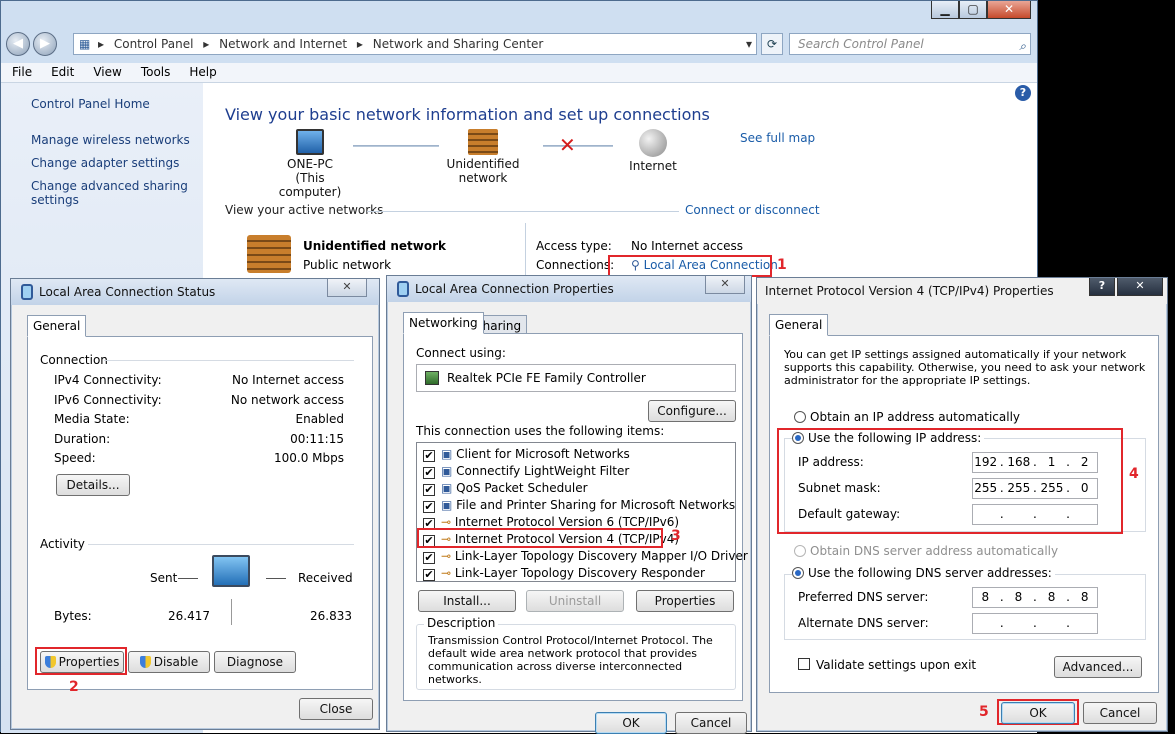 The width and height of the screenshot is (1175, 734). What do you see at coordinates (458, 44) in the screenshot?
I see `breadcrumb-network-sharing-center: Network and Sharing Center` at bounding box center [458, 44].